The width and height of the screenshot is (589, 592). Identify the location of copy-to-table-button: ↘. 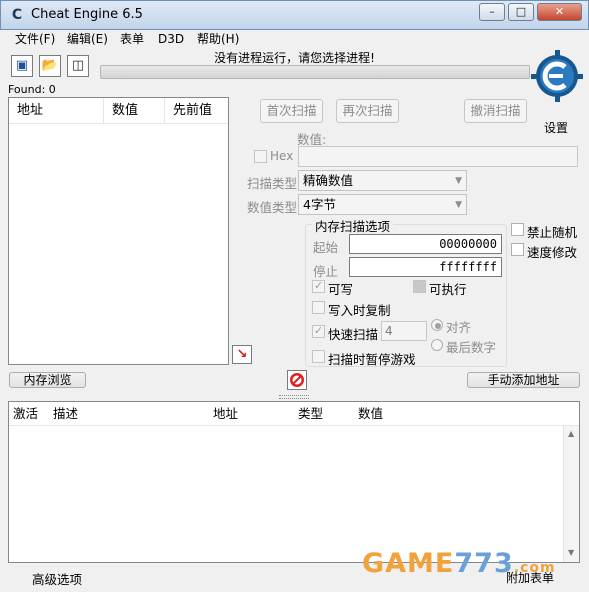
(242, 354).